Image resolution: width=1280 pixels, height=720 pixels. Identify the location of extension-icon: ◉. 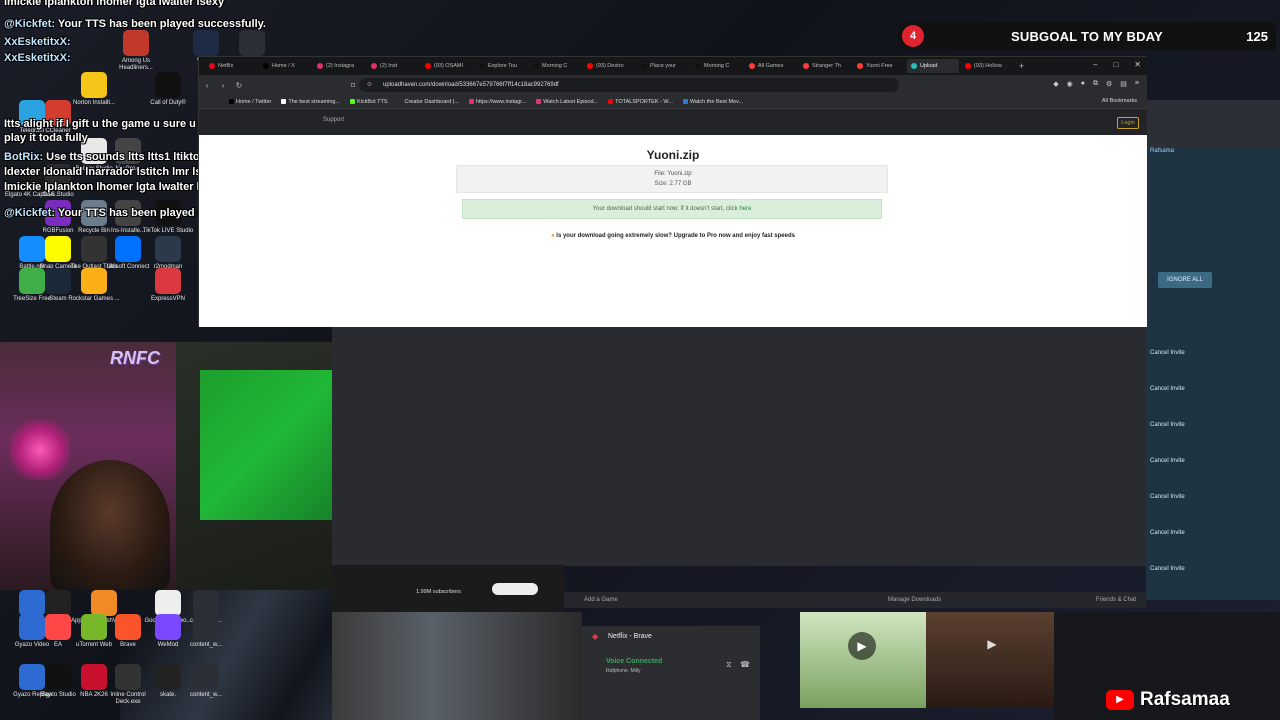
(1070, 84).